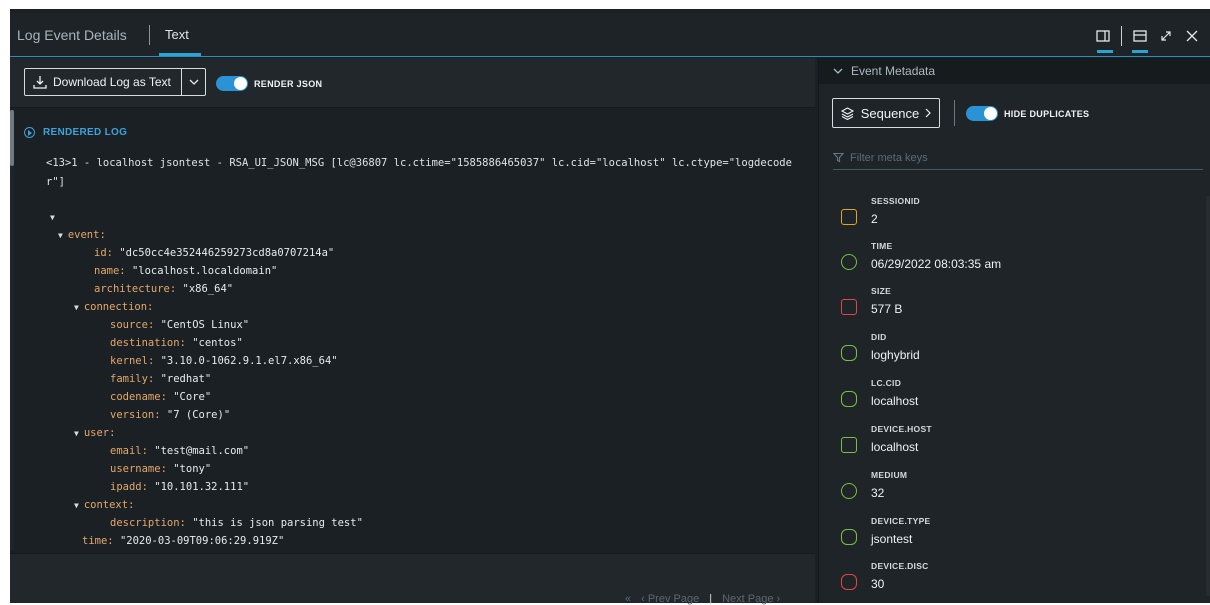  What do you see at coordinates (29, 132) in the screenshot?
I see `collapse-arrow-icon` at bounding box center [29, 132].